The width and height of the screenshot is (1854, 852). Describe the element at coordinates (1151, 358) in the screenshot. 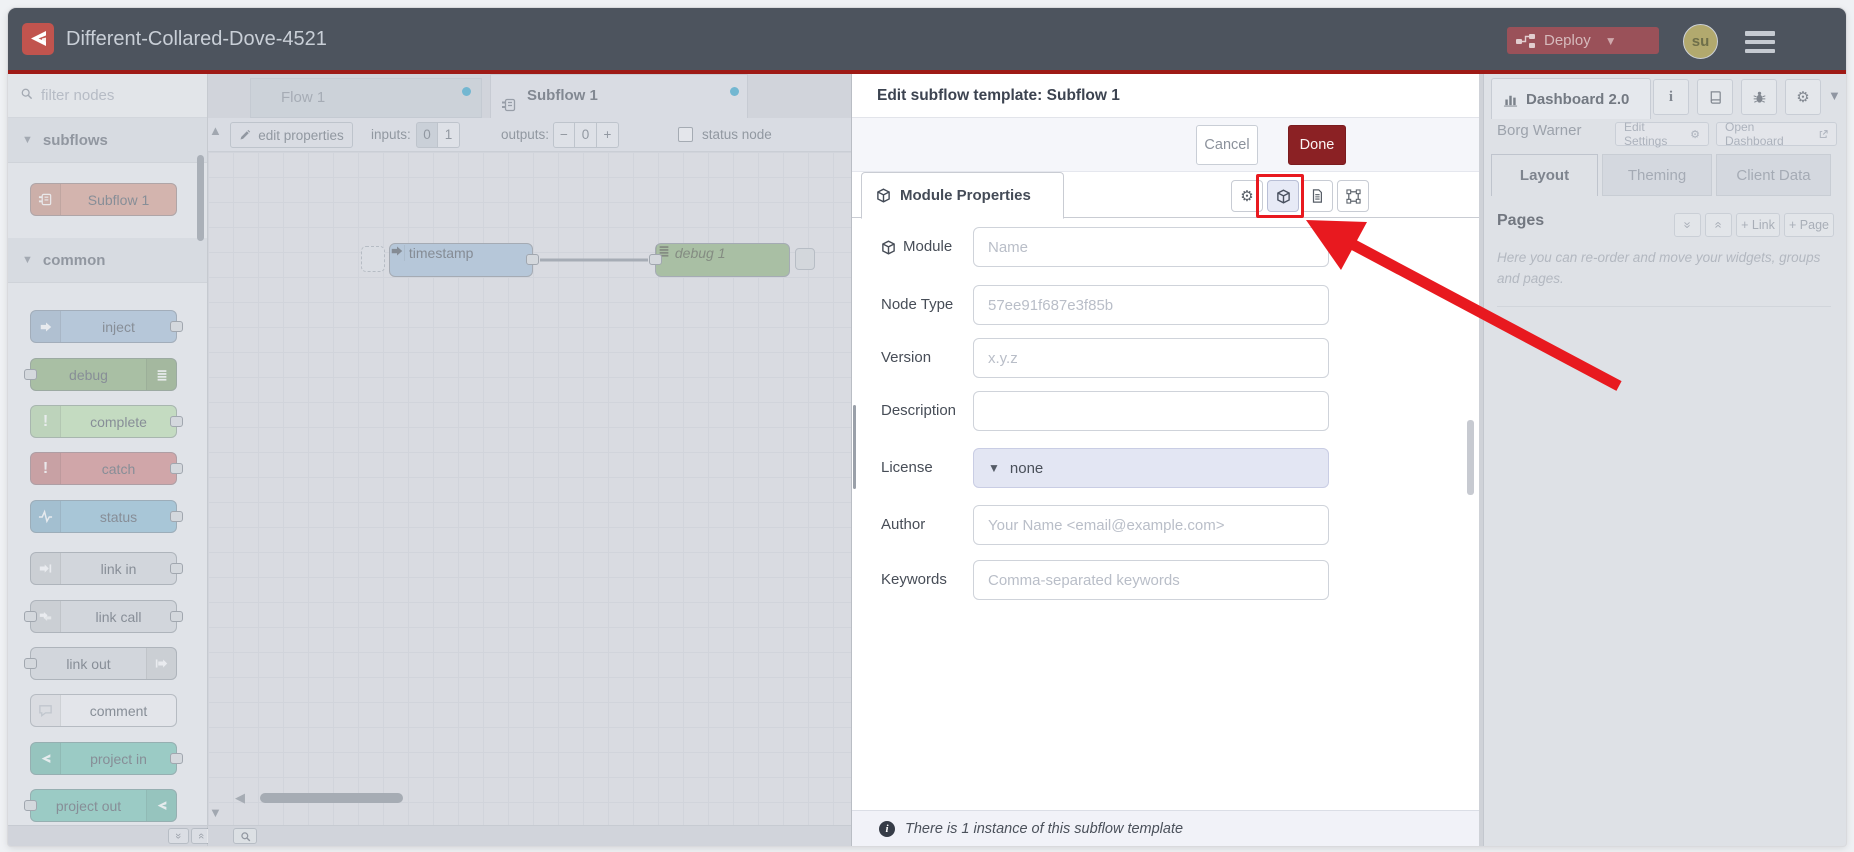

I see `version-input` at that location.